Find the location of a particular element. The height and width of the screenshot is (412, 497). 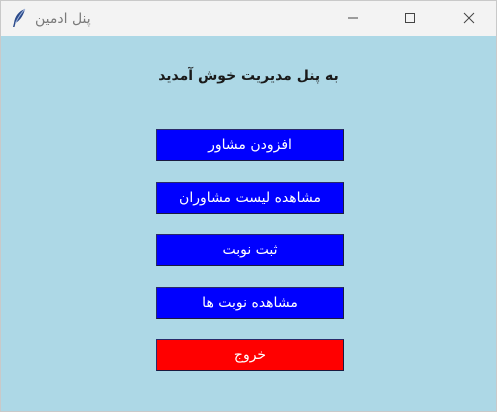

minimize-button is located at coordinates (353, 18).